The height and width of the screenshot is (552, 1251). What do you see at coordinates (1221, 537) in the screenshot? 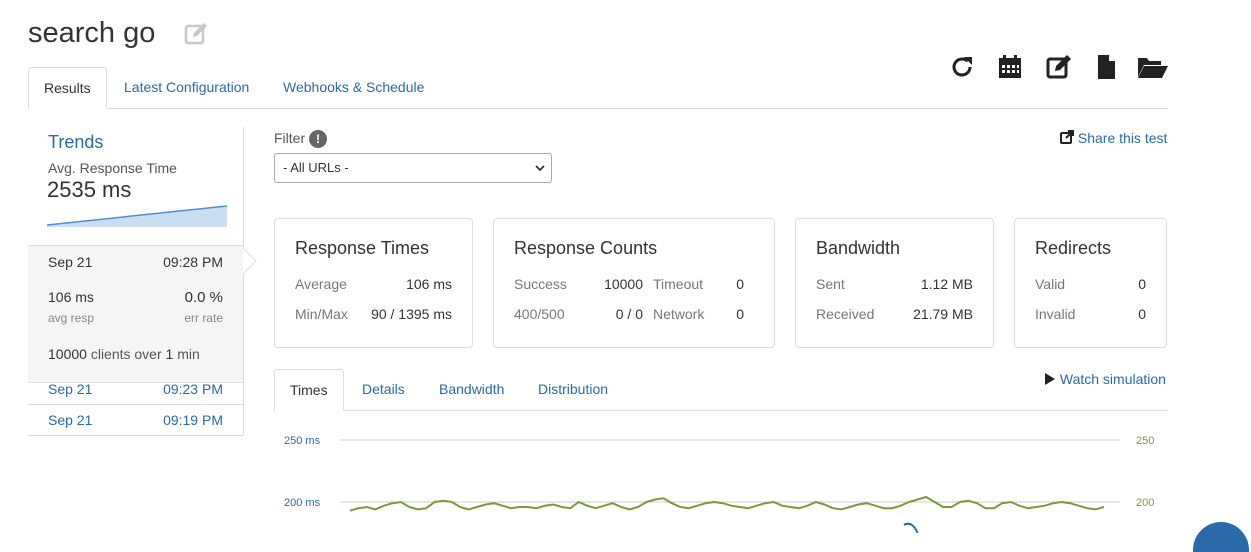
I see `chat-widget-button` at bounding box center [1221, 537].